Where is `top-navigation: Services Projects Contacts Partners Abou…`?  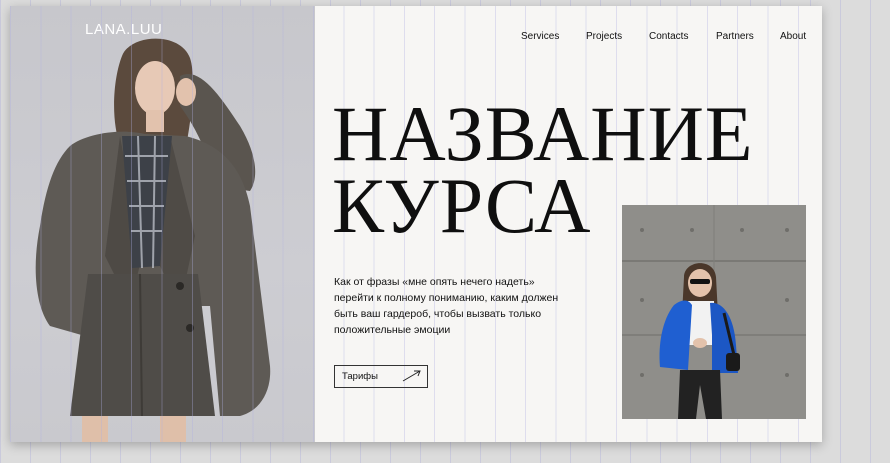
top-navigation: Services Projects Contacts Partners Abou… is located at coordinates (416, 38).